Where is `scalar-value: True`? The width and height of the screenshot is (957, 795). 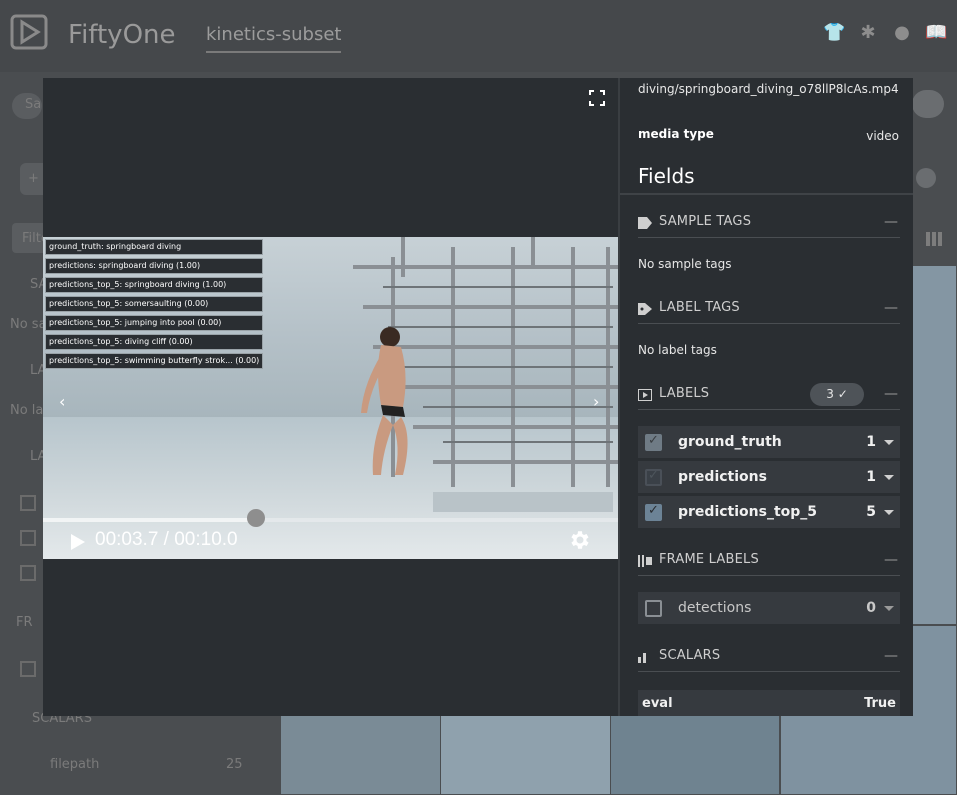
scalar-value: True is located at coordinates (880, 703).